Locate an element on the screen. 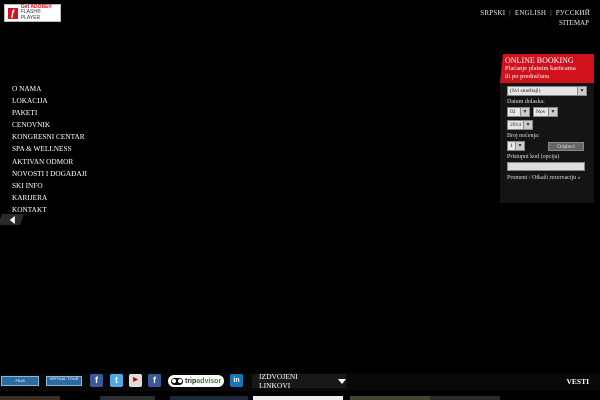 This screenshot has width=600, height=400. menu-item-novosti: NOVOSTI I DOGAĐAJI is located at coordinates (55, 174).